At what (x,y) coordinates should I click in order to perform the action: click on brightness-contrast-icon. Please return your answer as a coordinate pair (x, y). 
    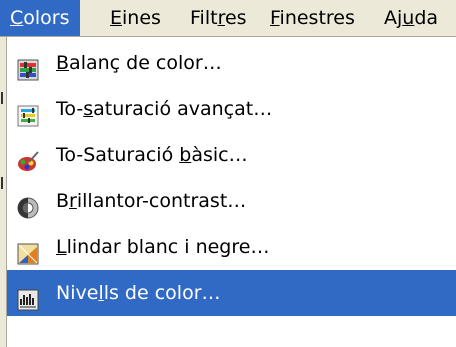
    Looking at the image, I should click on (28, 204).